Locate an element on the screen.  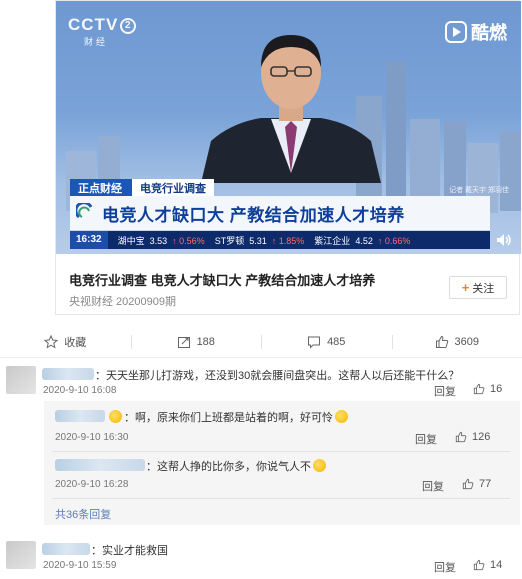
comment-like-button: 16 is located at coordinates (487, 389).